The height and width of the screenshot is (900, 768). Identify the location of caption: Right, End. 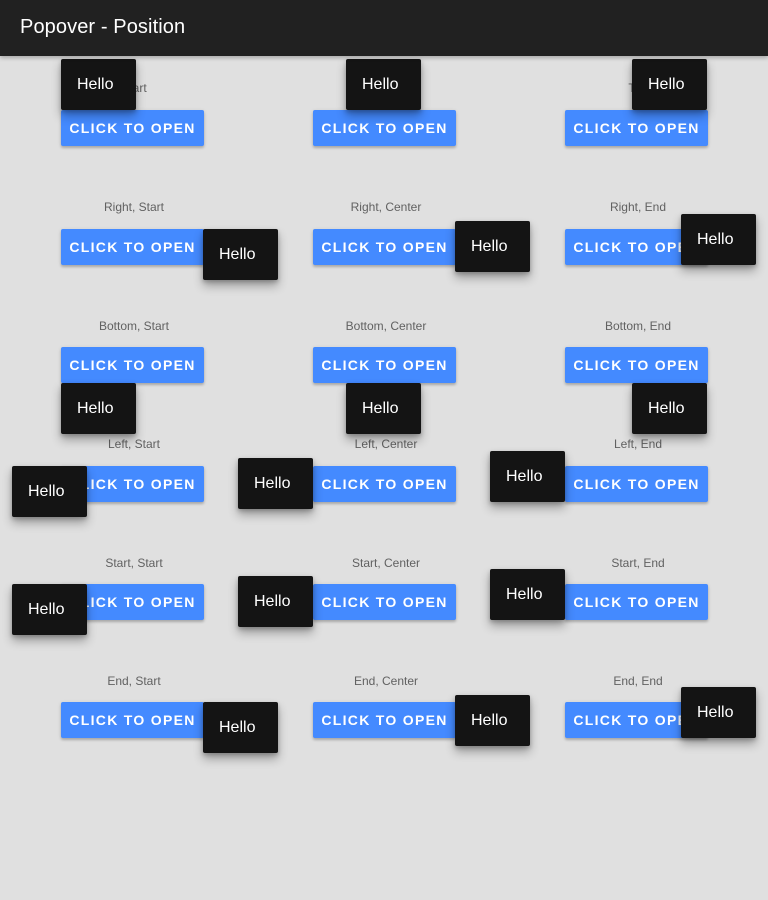
(638, 207).